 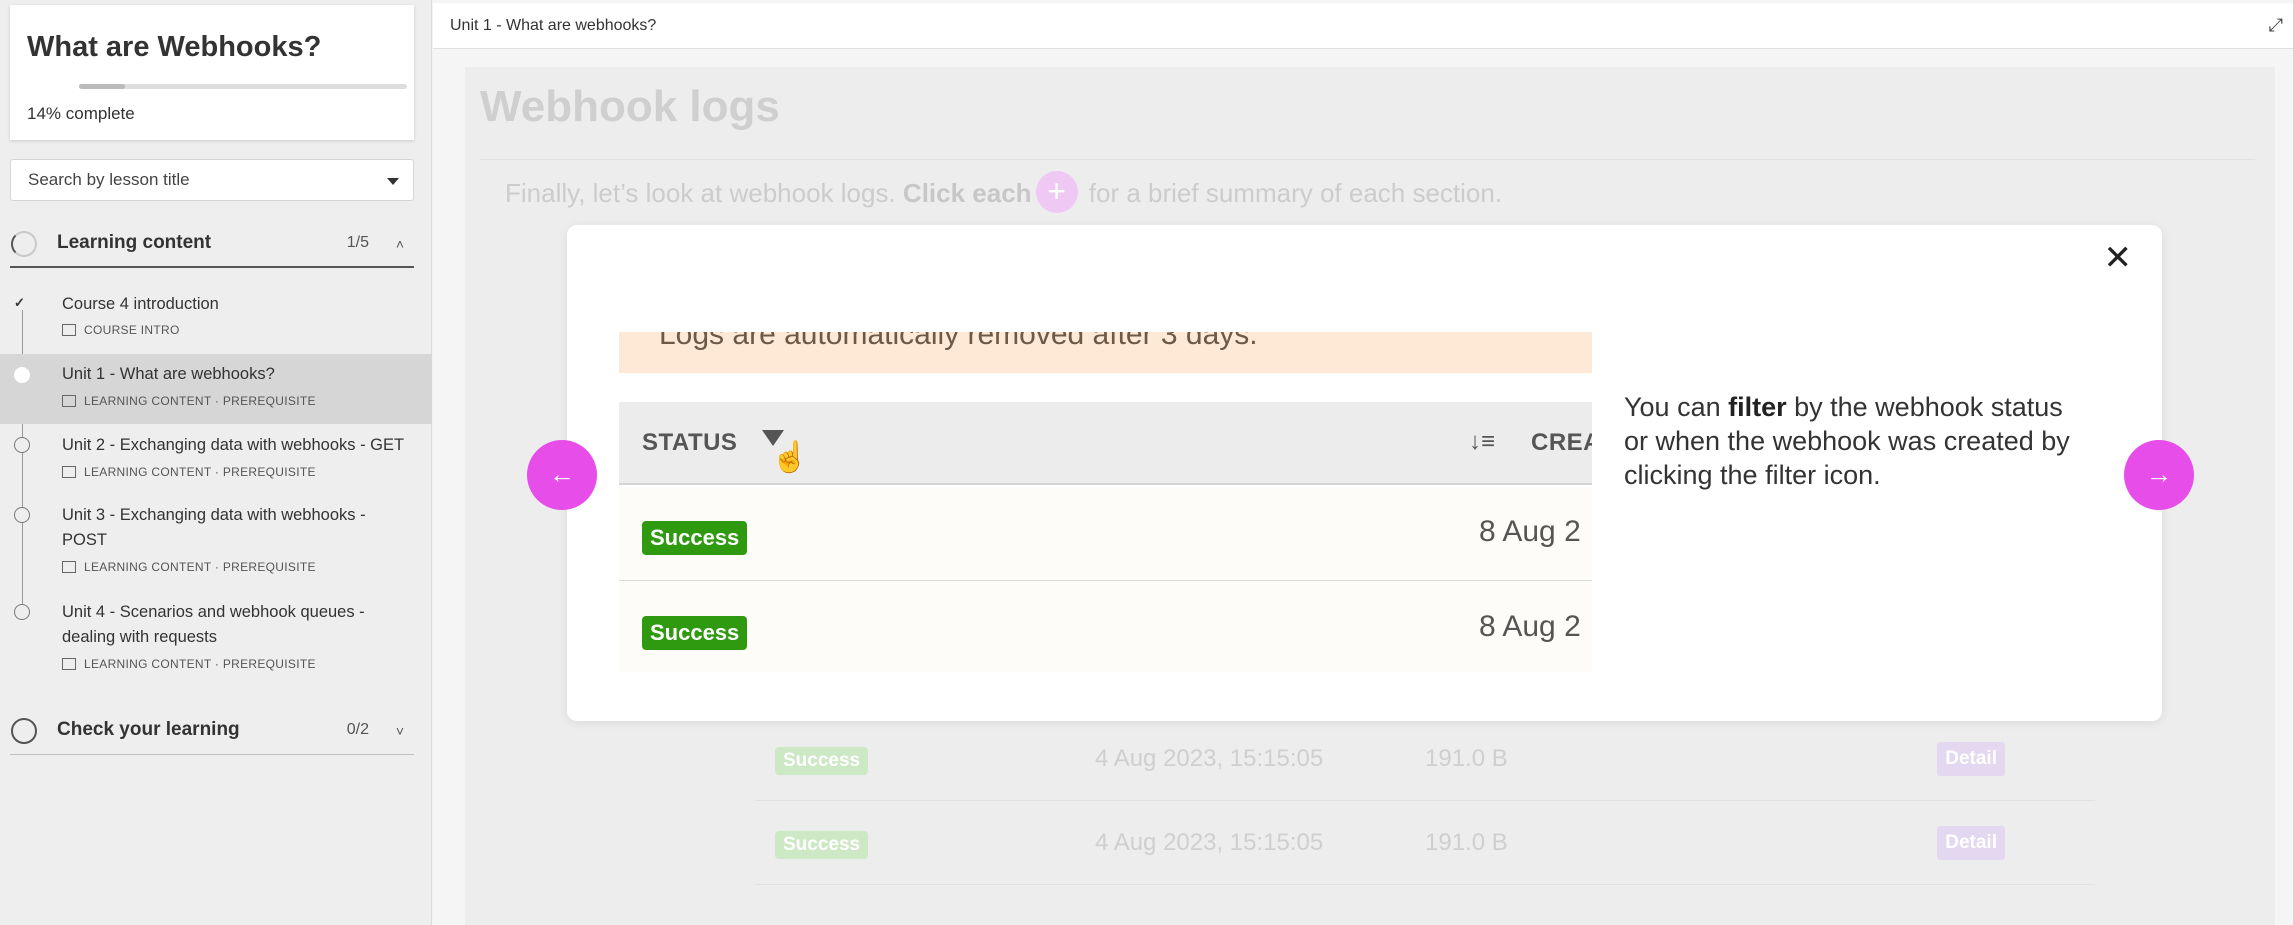 What do you see at coordinates (243, 86) in the screenshot?
I see `progress-bar` at bounding box center [243, 86].